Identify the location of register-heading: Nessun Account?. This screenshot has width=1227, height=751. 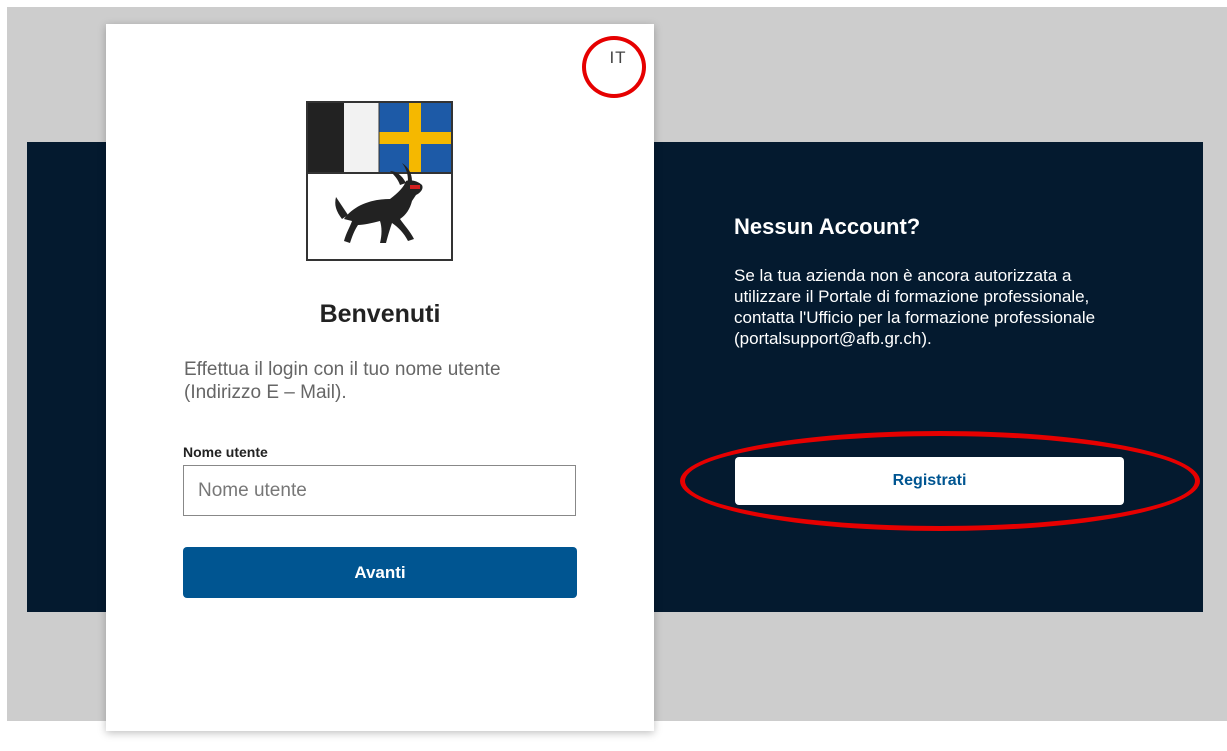
(827, 226).